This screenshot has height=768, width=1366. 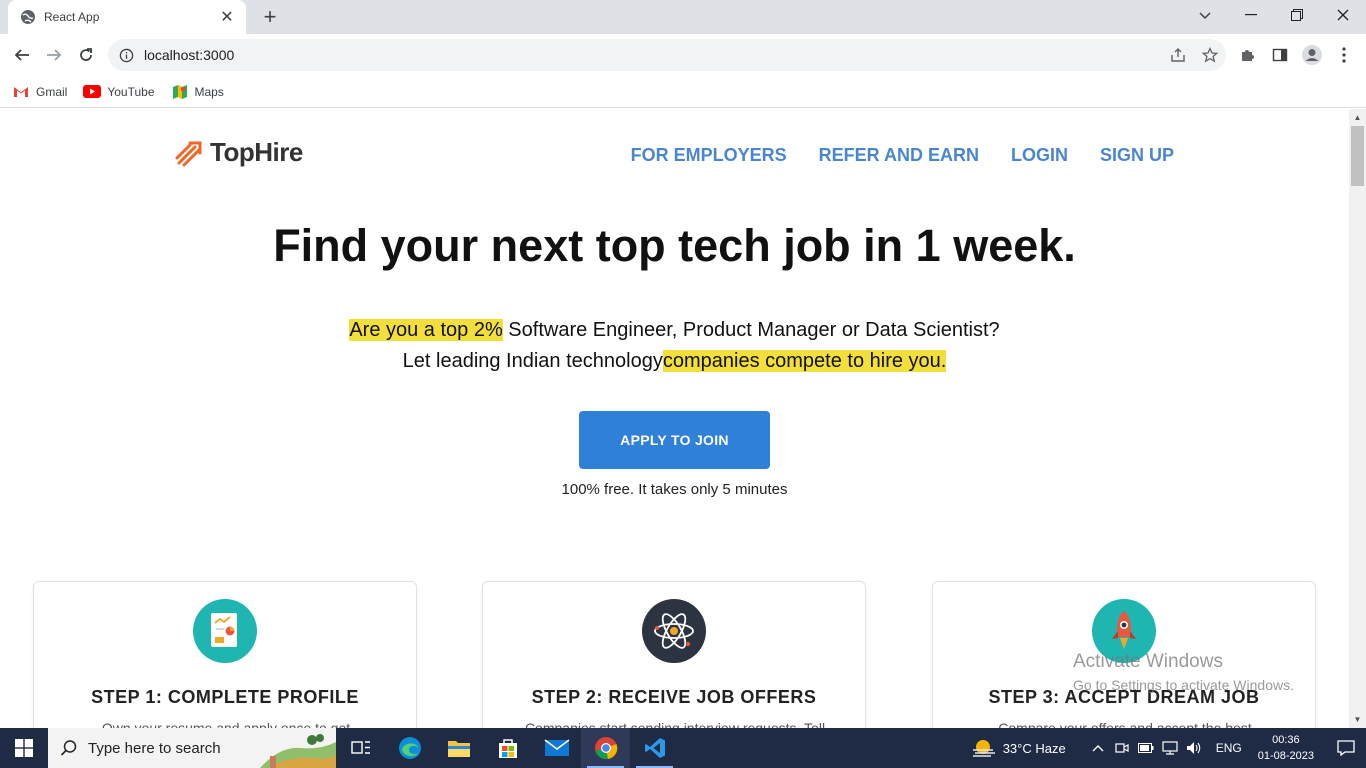 I want to click on tophire-logo-mark-icon, so click(x=188, y=153).